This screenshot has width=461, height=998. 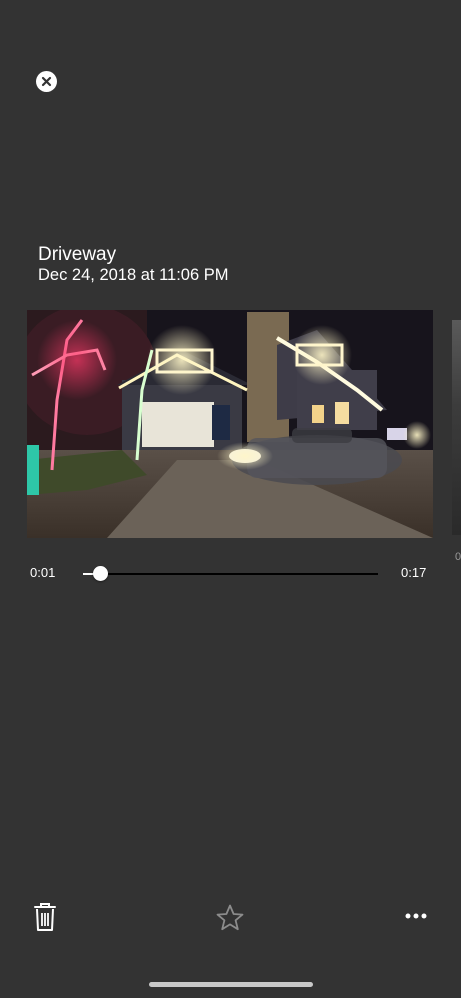 What do you see at coordinates (43, 572) in the screenshot?
I see `elapsed-time: 0:01` at bounding box center [43, 572].